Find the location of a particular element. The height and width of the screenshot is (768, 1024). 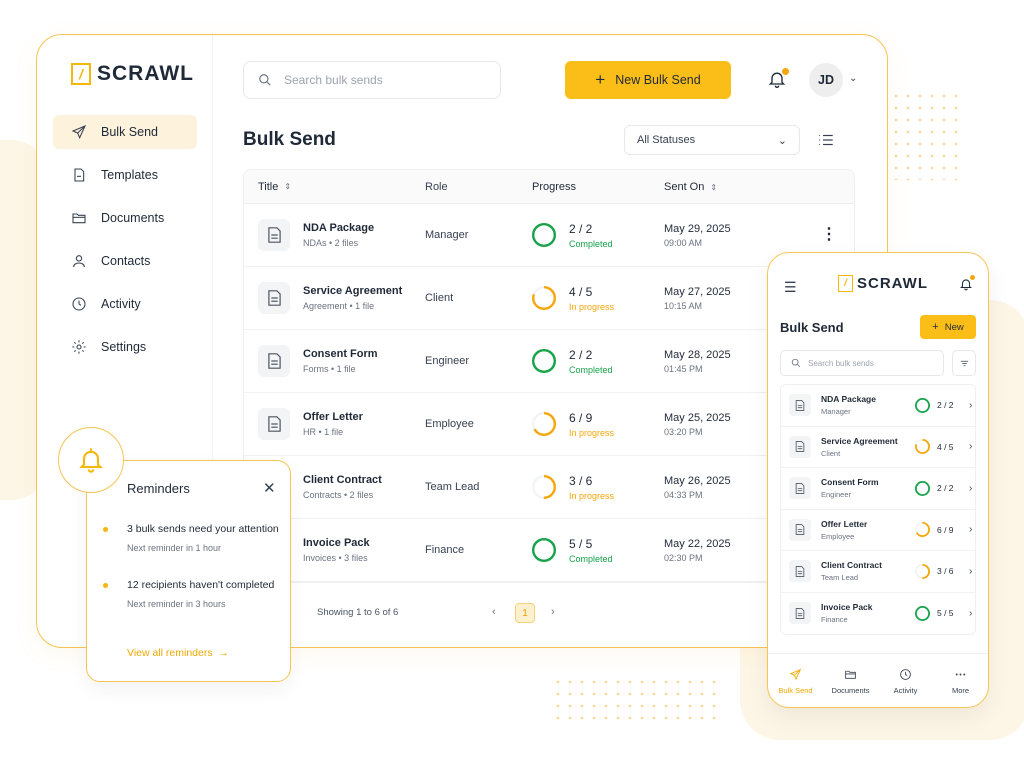

plus-icon: + is located at coordinates (935, 327).